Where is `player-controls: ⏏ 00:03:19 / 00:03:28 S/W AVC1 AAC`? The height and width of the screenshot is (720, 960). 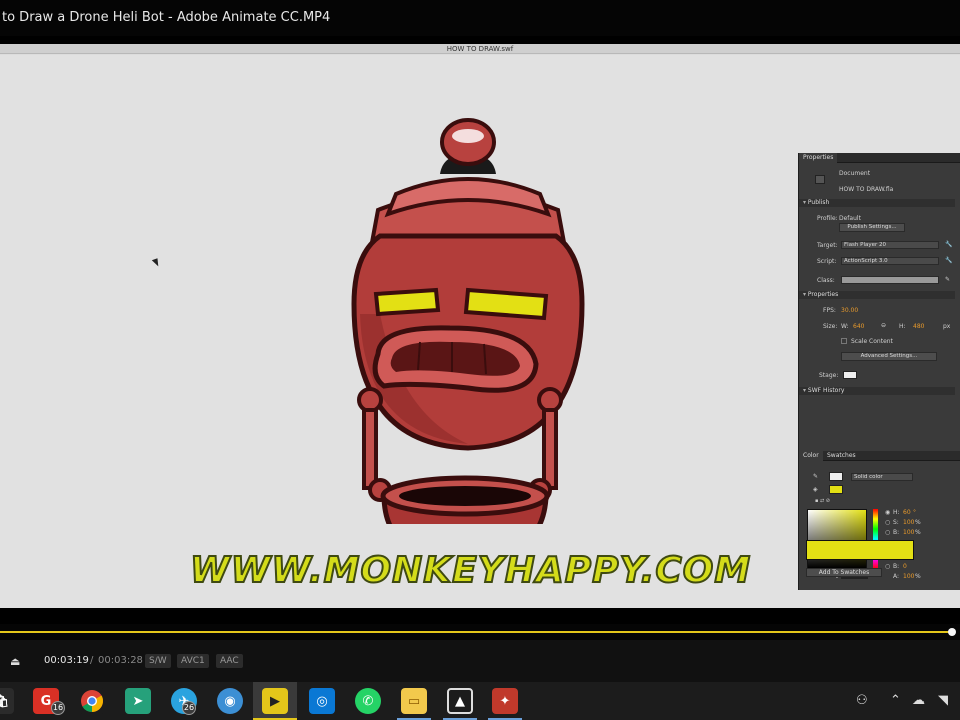
player-controls: ⏏ 00:03:19 / 00:03:28 S/W AVC1 AAC is located at coordinates (480, 661).